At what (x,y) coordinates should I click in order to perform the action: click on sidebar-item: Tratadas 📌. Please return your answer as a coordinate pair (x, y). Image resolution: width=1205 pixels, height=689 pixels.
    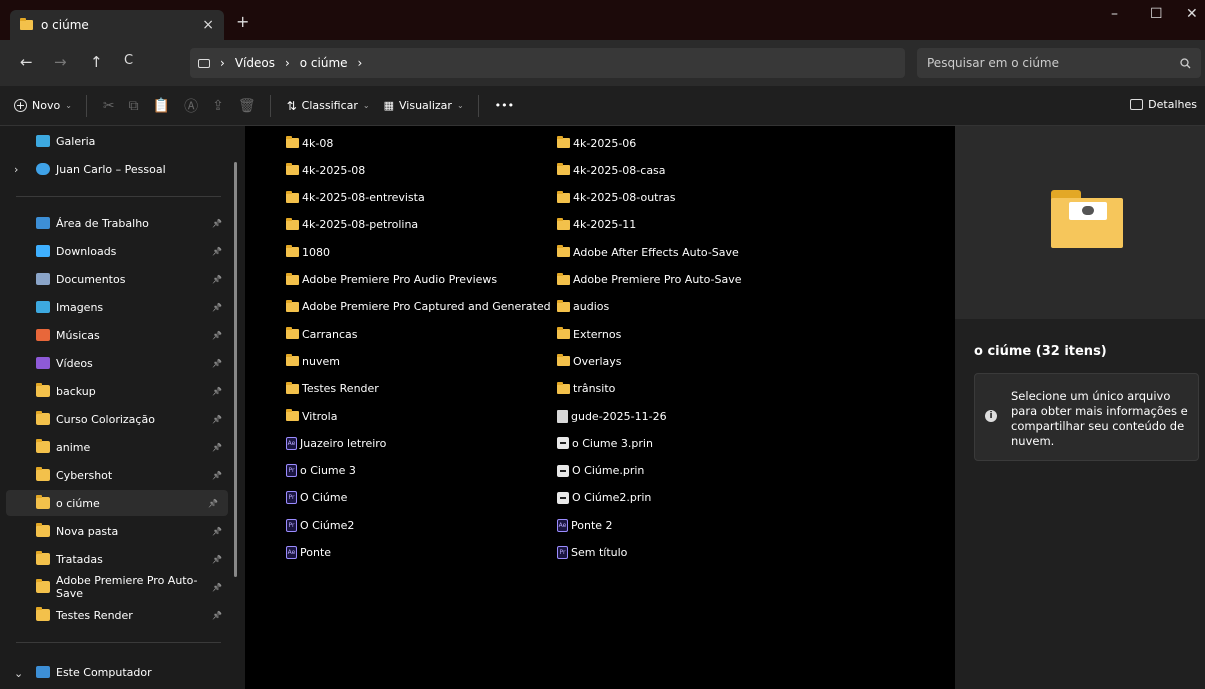
    Looking at the image, I should click on (116, 559).